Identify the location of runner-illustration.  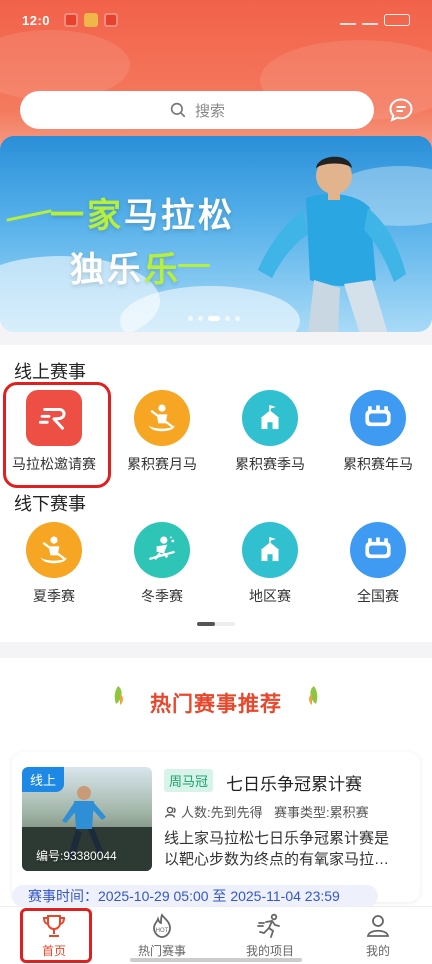
(332, 244).